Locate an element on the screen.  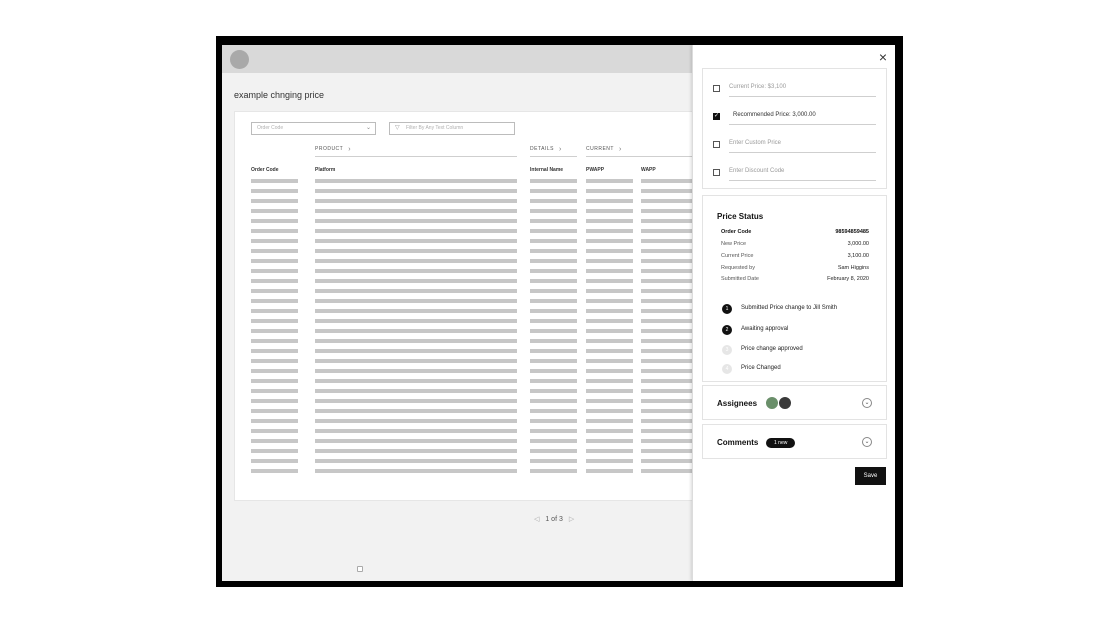
recommended-price-checkbox is located at coordinates (716, 116).